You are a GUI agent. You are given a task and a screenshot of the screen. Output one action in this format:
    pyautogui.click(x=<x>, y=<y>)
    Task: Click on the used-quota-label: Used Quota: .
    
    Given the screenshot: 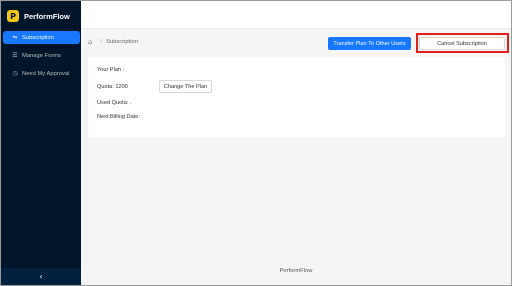 What is the action you would take?
    pyautogui.click(x=114, y=103)
    